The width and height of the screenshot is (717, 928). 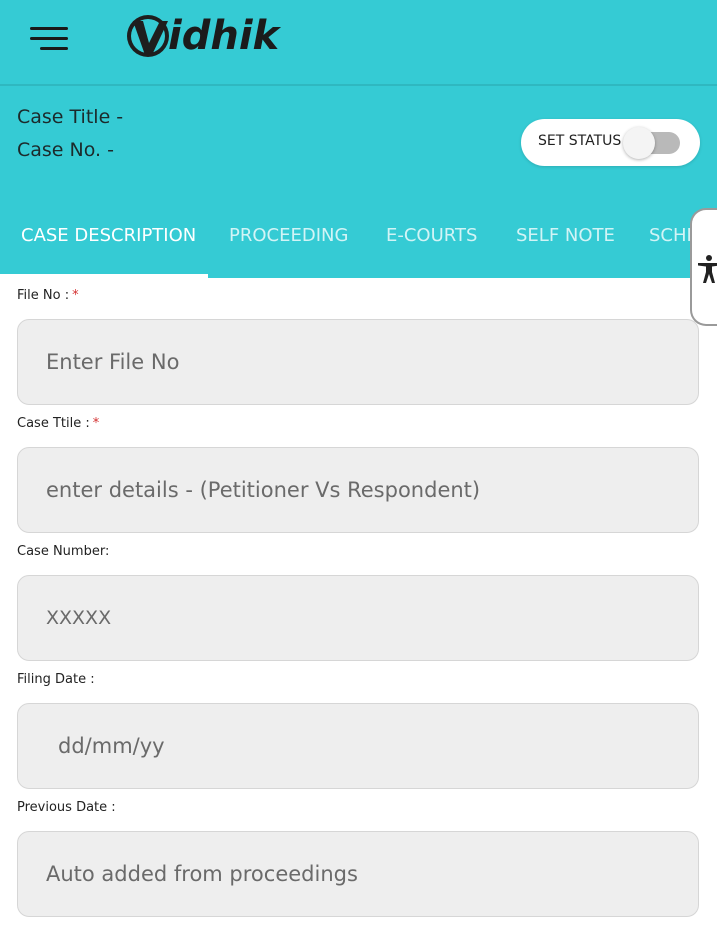 I want to click on case-number-input, so click(x=358, y=618).